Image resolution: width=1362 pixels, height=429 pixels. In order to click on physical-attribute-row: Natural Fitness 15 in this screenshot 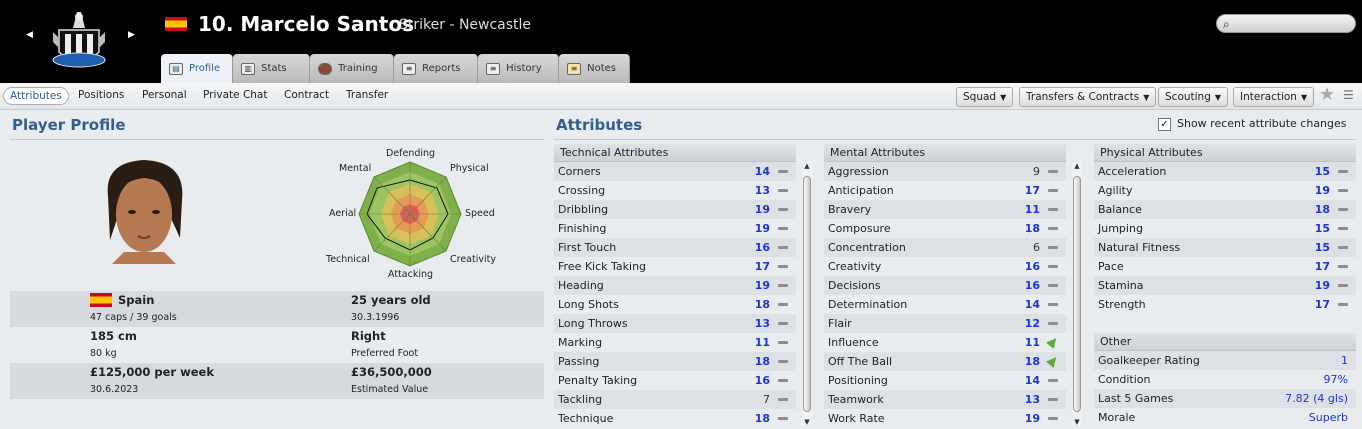, I will do `click(1225, 247)`.